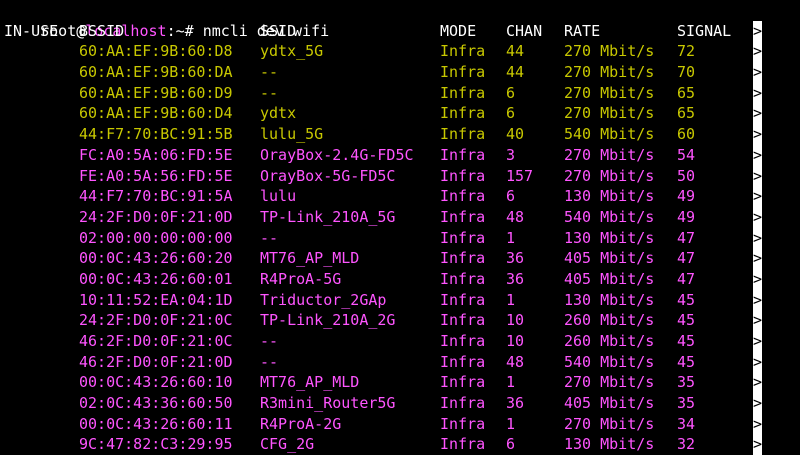  What do you see at coordinates (156, 51) in the screenshot?
I see `bssid-cell: 60:AA:EF:9B:60:D8` at bounding box center [156, 51].